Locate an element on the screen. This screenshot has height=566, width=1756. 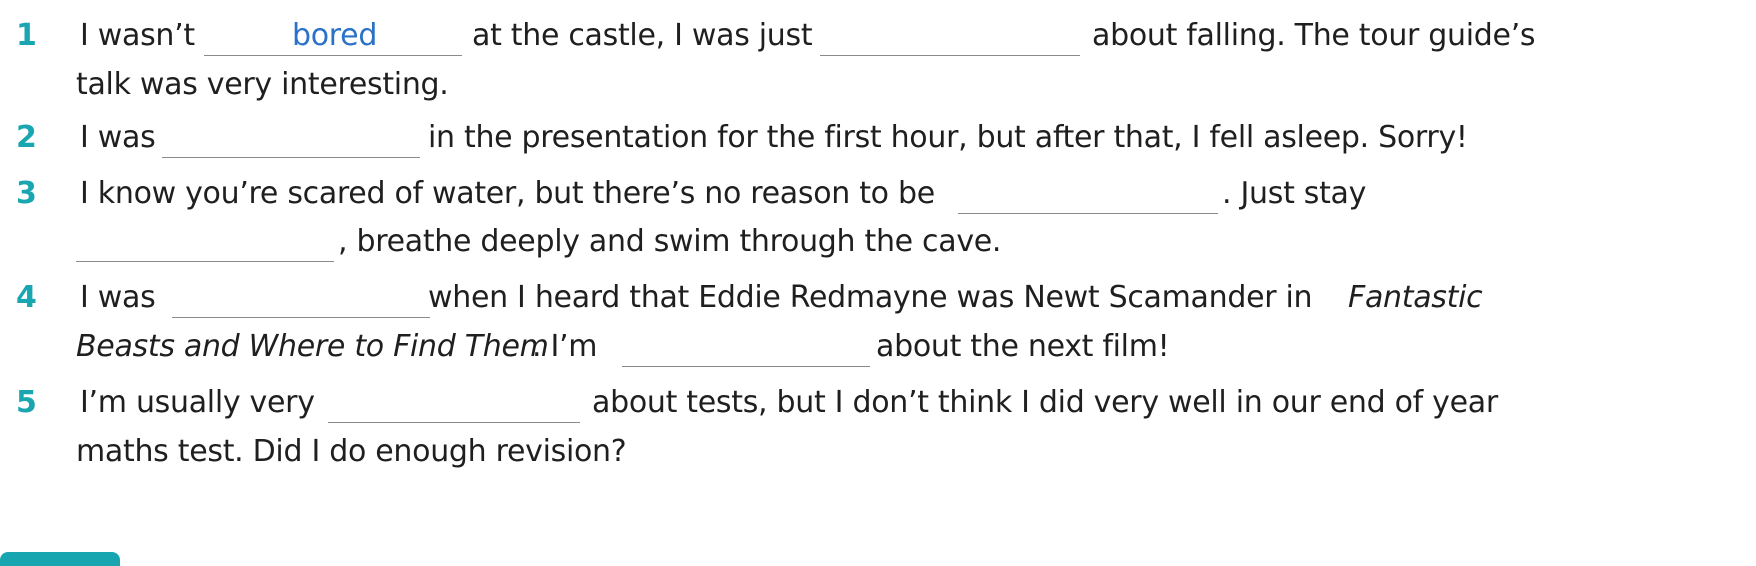
item-text: about falling. The tour guide’s is located at coordinates (1314, 35).